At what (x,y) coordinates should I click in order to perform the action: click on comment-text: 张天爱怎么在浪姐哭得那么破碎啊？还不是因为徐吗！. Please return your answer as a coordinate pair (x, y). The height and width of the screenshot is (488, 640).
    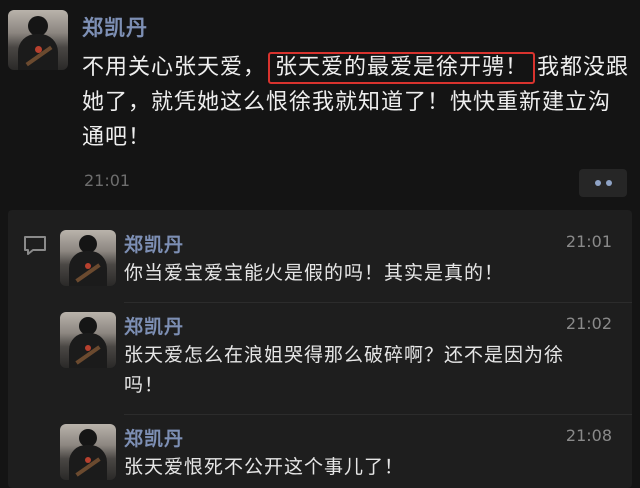
    Looking at the image, I should click on (344, 370).